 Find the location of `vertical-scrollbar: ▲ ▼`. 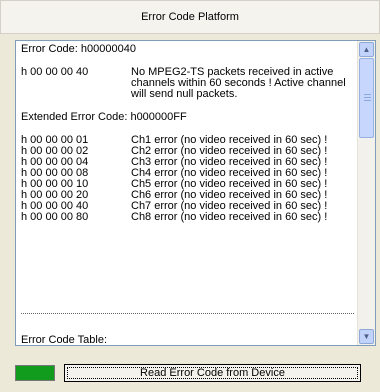

vertical-scrollbar: ▲ ▼ is located at coordinates (366, 193).